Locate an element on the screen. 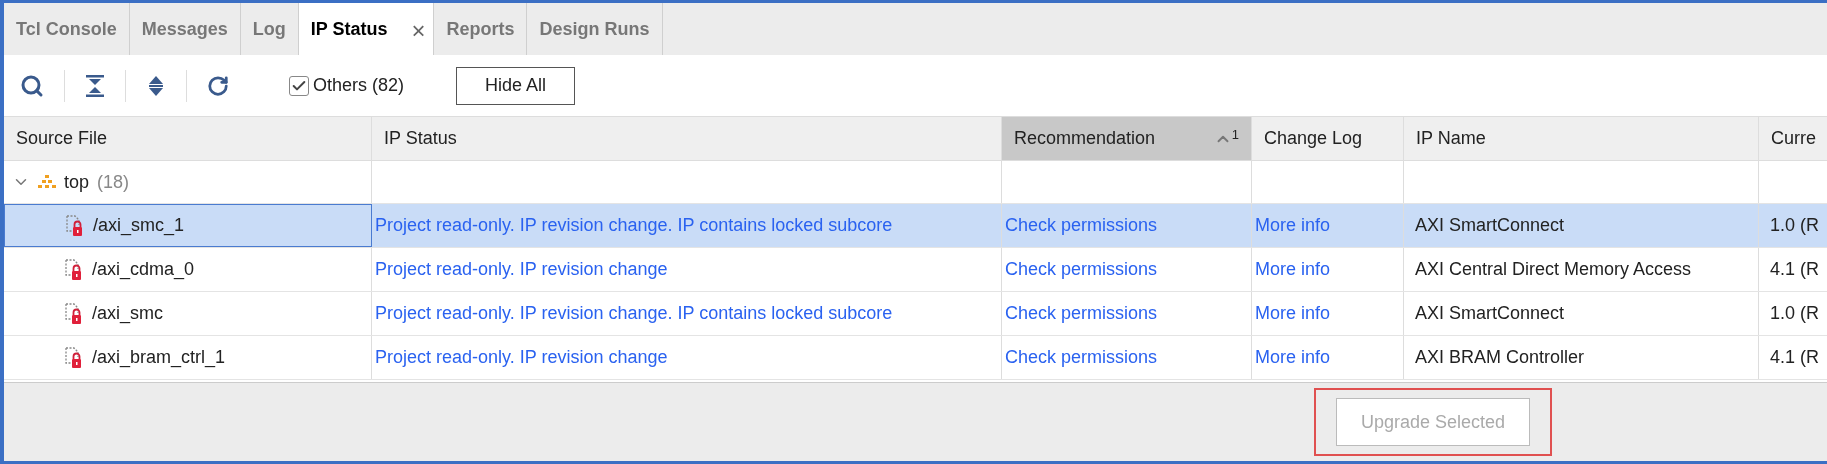 The image size is (1827, 464). table-row: /axi_cdma_0 Project read-only. IP revision change Check permissions More info AXI Central Direct Memory Access 4.1 (R is located at coordinates (915, 270).